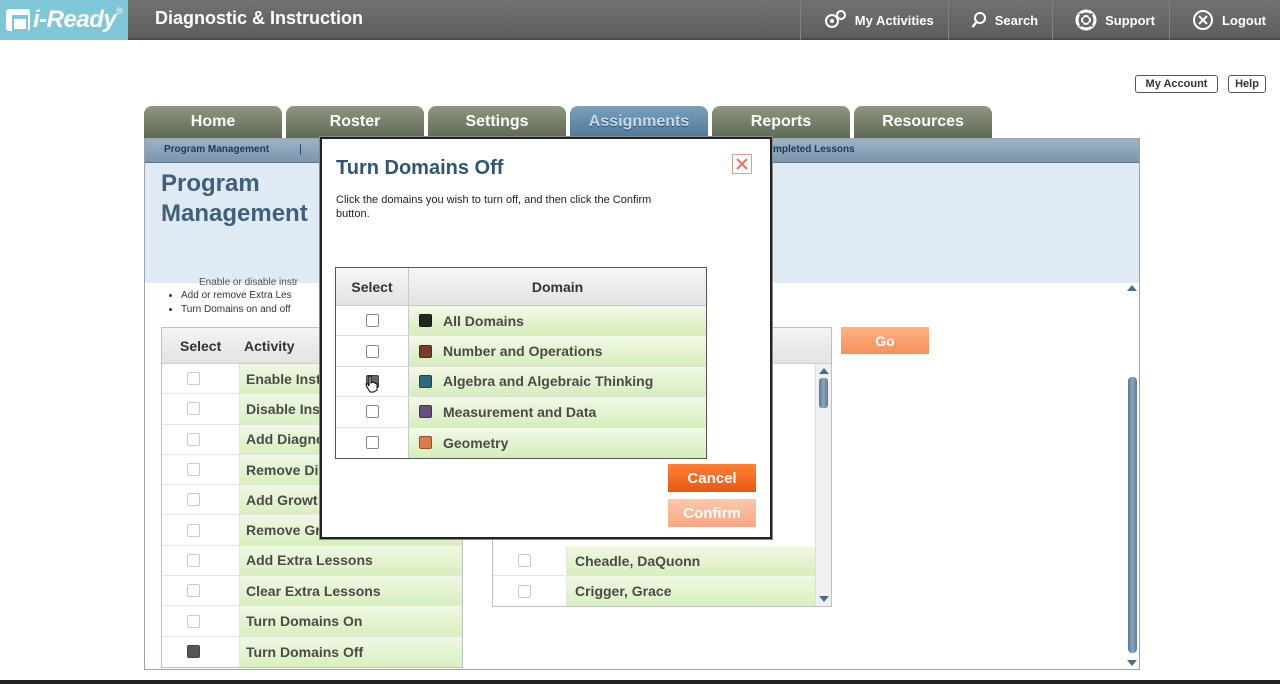 This screenshot has height=684, width=1280. I want to click on logout-link: Logout, so click(1224, 20).